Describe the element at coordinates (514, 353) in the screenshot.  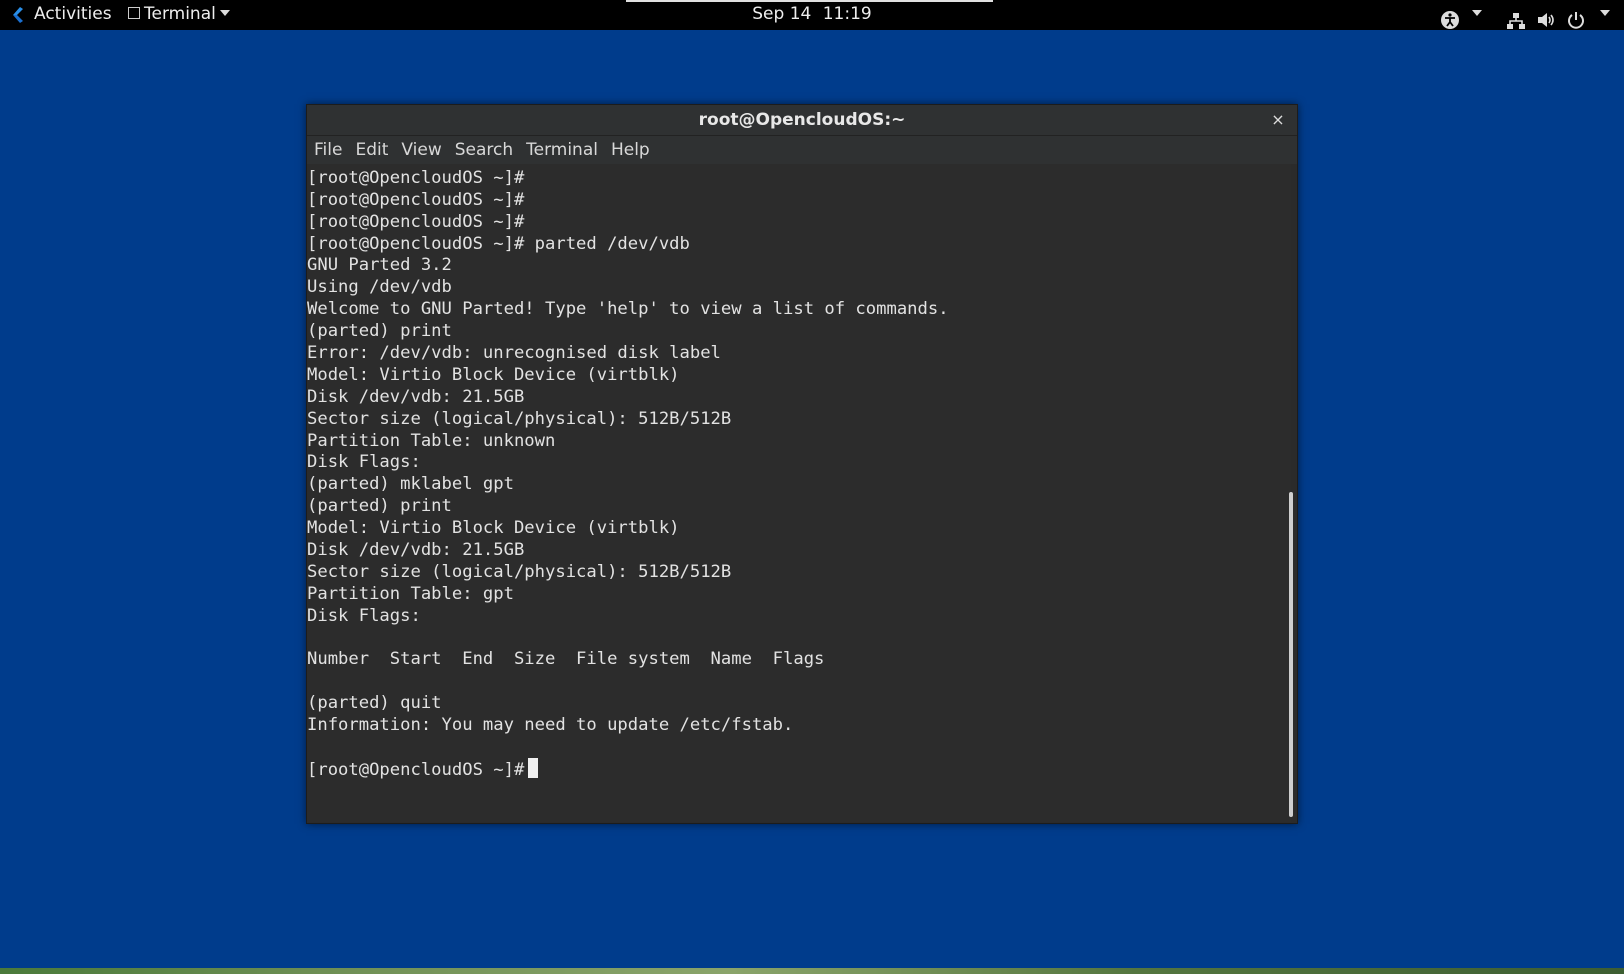
I see `terminal-line: Error: /dev/vdb: unrecognised disk label` at that location.